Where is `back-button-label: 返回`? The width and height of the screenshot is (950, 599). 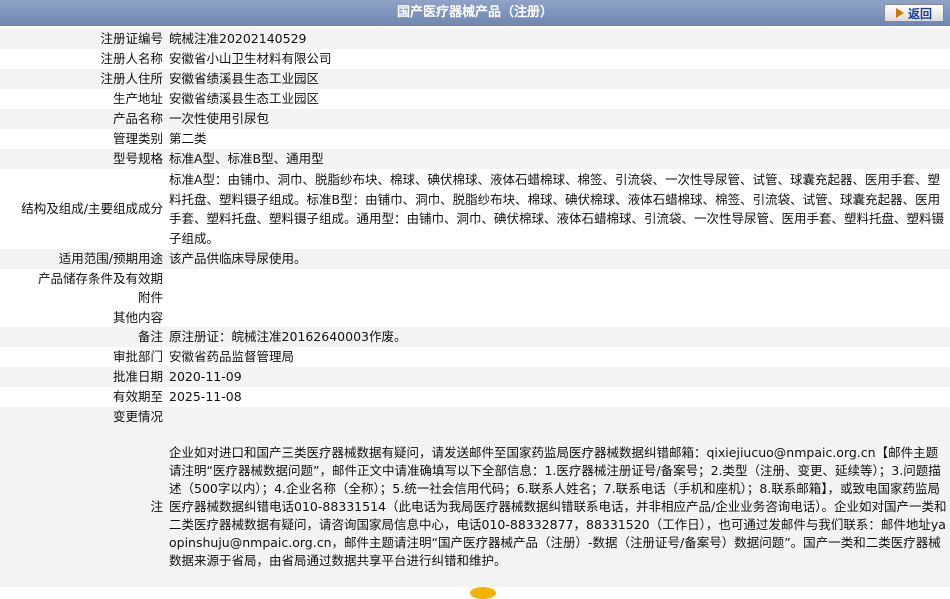
back-button-label: 返回 is located at coordinates (919, 13).